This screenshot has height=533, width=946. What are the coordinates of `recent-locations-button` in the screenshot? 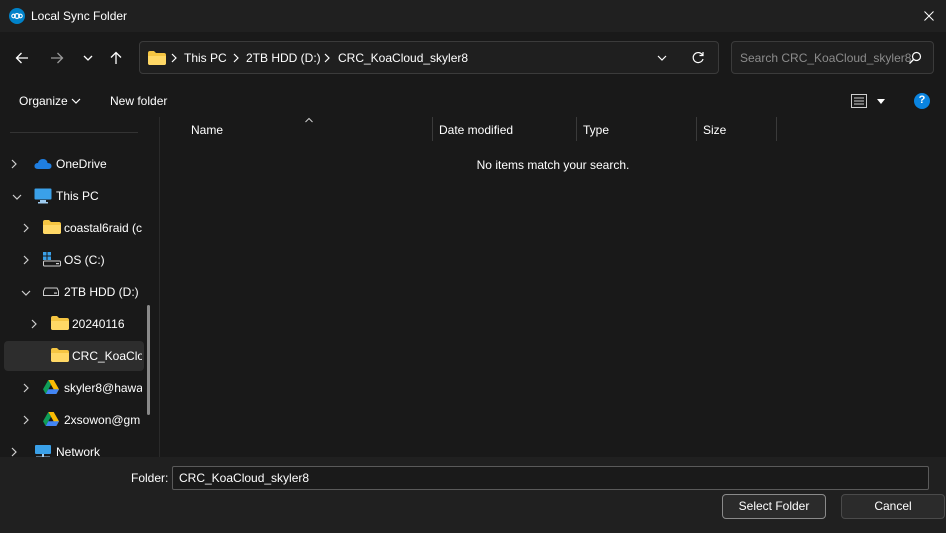 It's located at (88, 58).